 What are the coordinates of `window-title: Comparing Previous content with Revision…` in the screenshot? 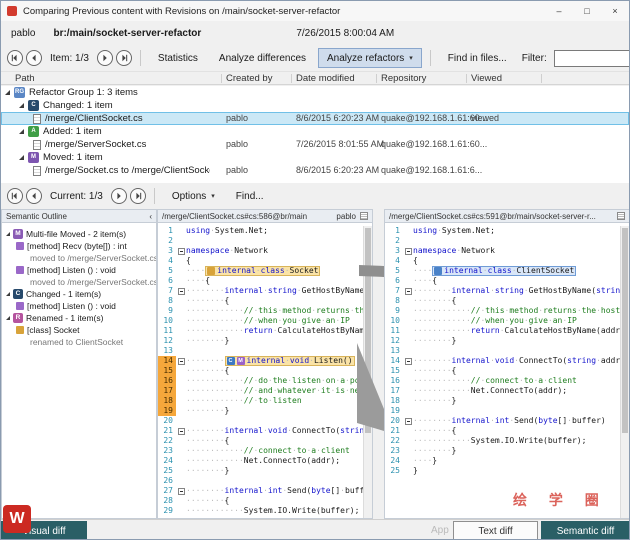 It's located at (182, 11).